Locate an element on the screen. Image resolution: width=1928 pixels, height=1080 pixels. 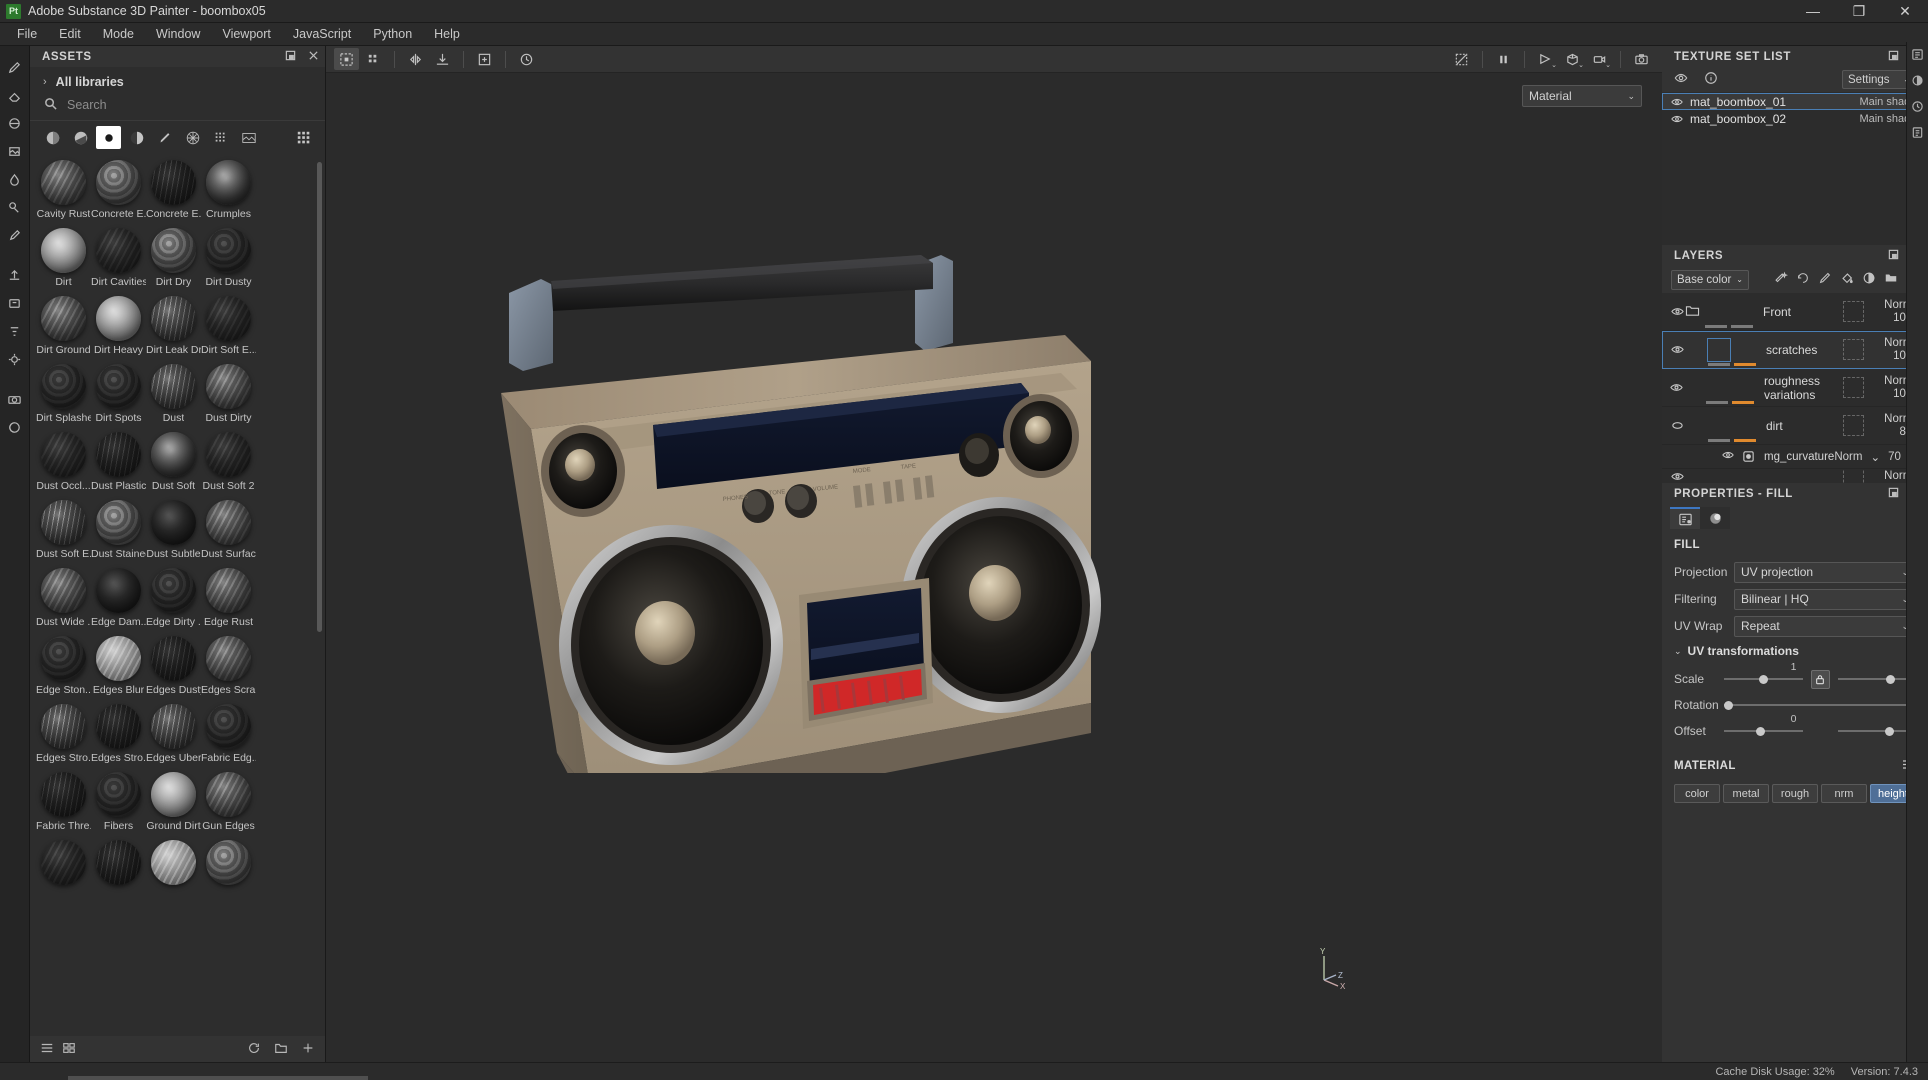
asset-item: Dirt is located at coordinates (63, 258).